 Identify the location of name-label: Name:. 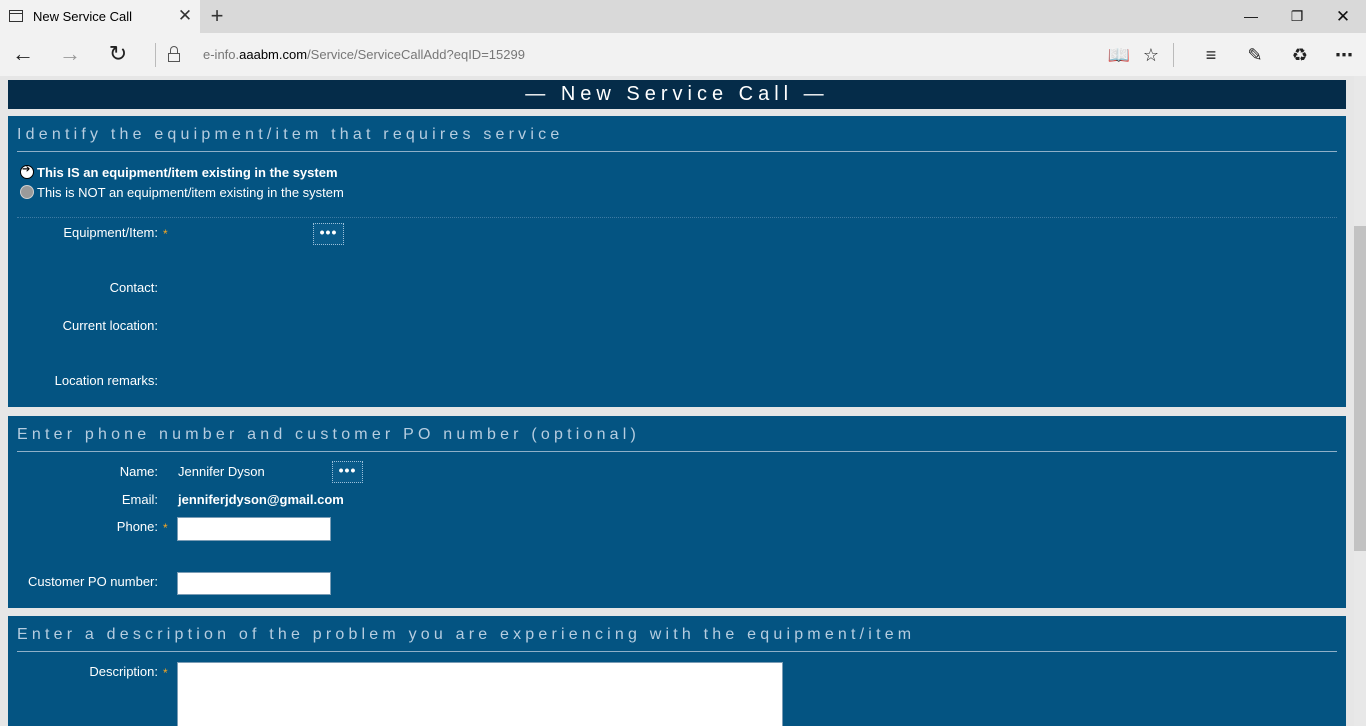
(138, 471).